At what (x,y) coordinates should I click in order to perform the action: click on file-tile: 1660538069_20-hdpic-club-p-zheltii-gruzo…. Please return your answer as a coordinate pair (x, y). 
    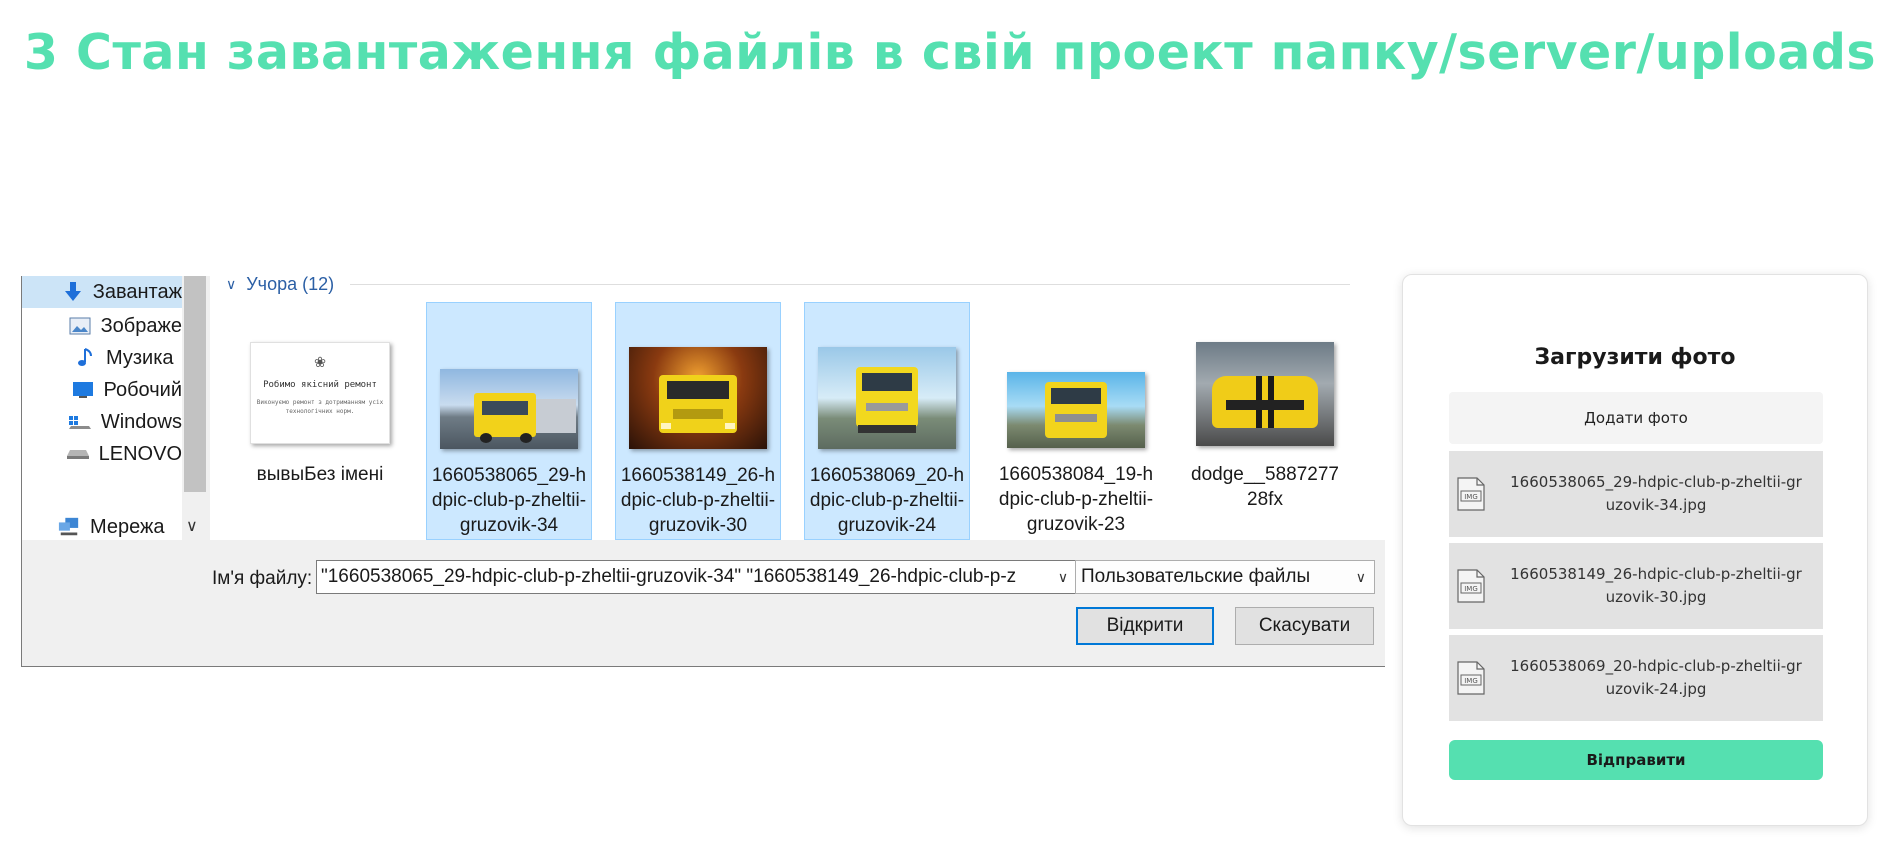
    Looking at the image, I should click on (887, 421).